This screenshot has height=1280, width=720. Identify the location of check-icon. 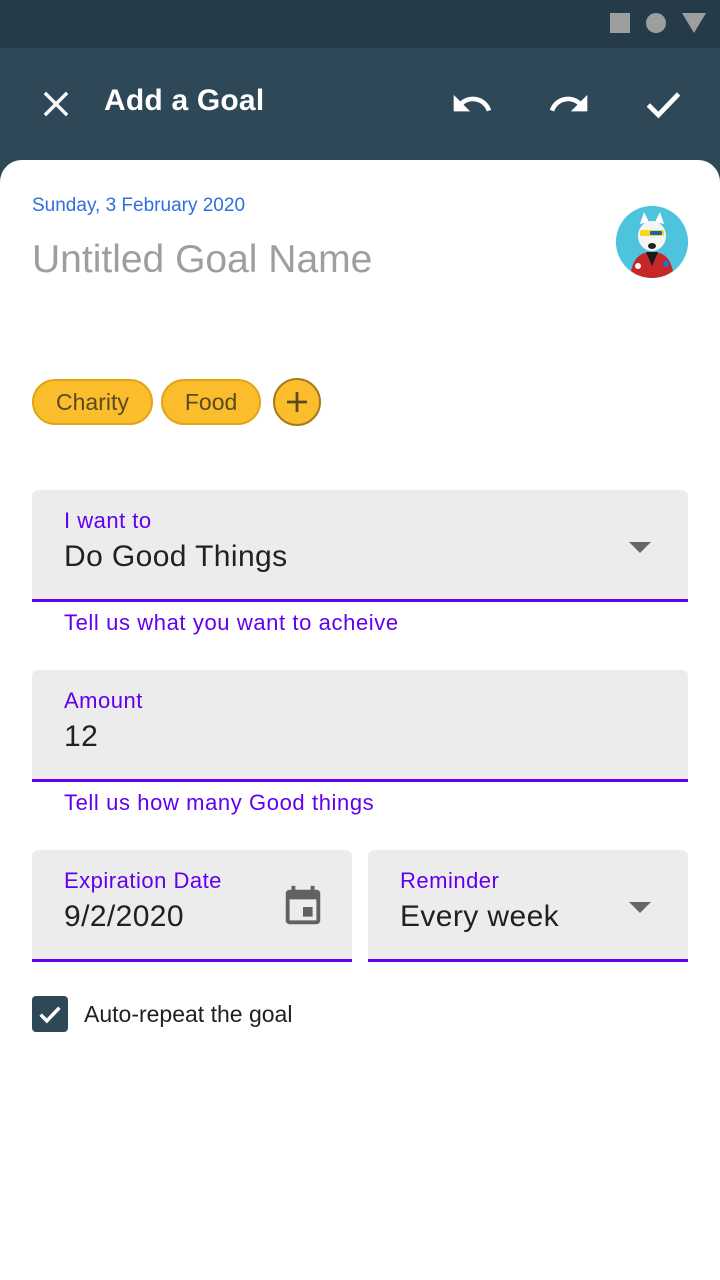
(663, 105).